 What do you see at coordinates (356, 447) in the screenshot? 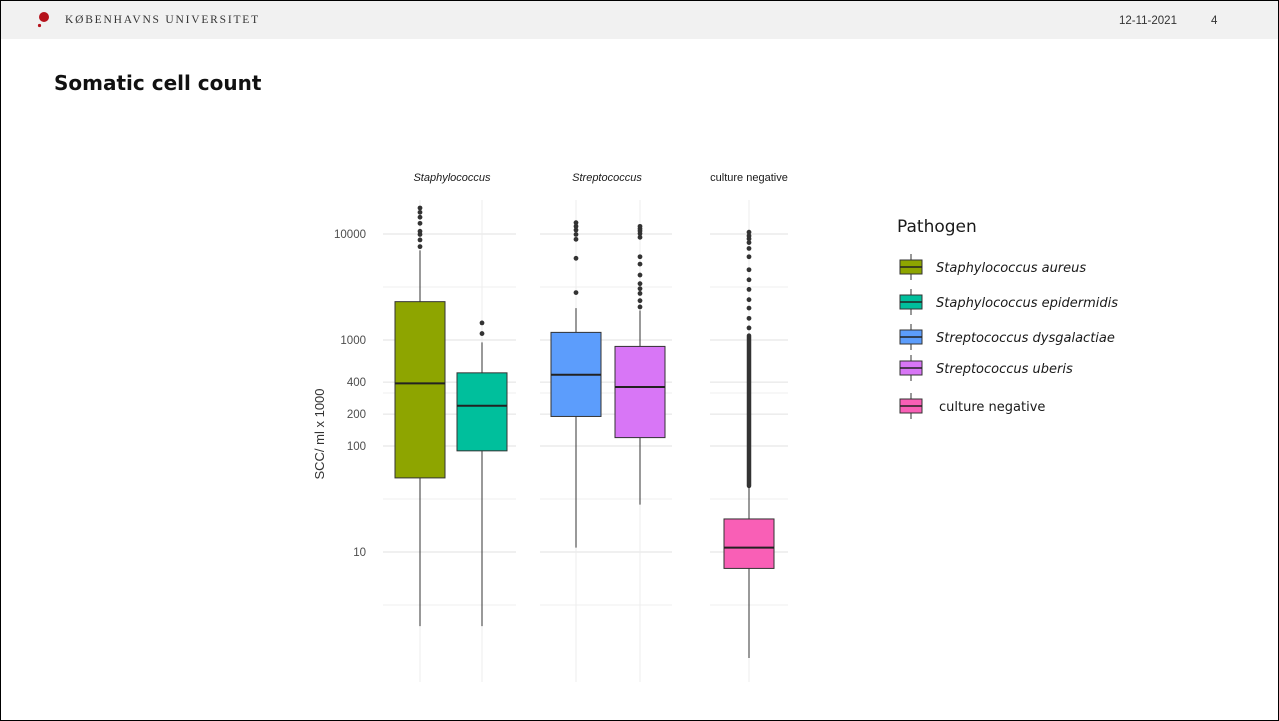
I see `y-tick-label: 100` at bounding box center [356, 447].